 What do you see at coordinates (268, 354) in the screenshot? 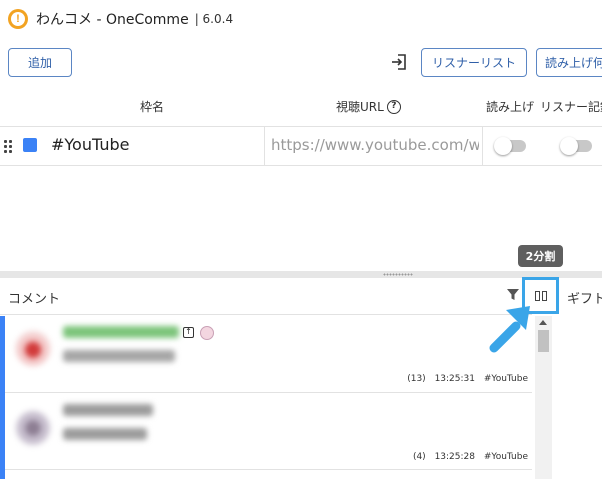
I see `comment-item: ↑ (13) 13:25:31 #YouTube` at bounding box center [268, 354].